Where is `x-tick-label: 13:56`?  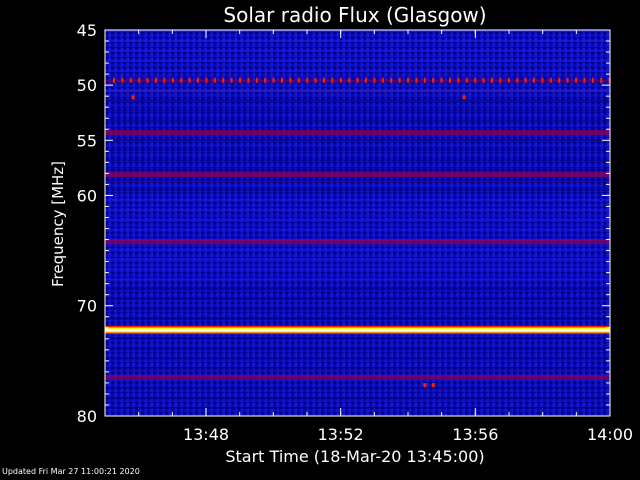 x-tick-label: 13:56 is located at coordinates (475, 434).